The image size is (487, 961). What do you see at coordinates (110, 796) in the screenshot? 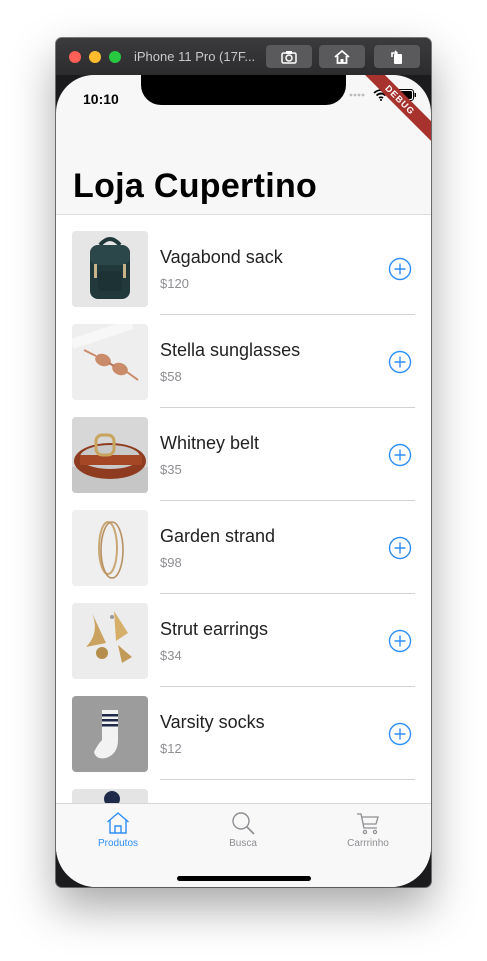
I see `product-image-partial` at bounding box center [110, 796].